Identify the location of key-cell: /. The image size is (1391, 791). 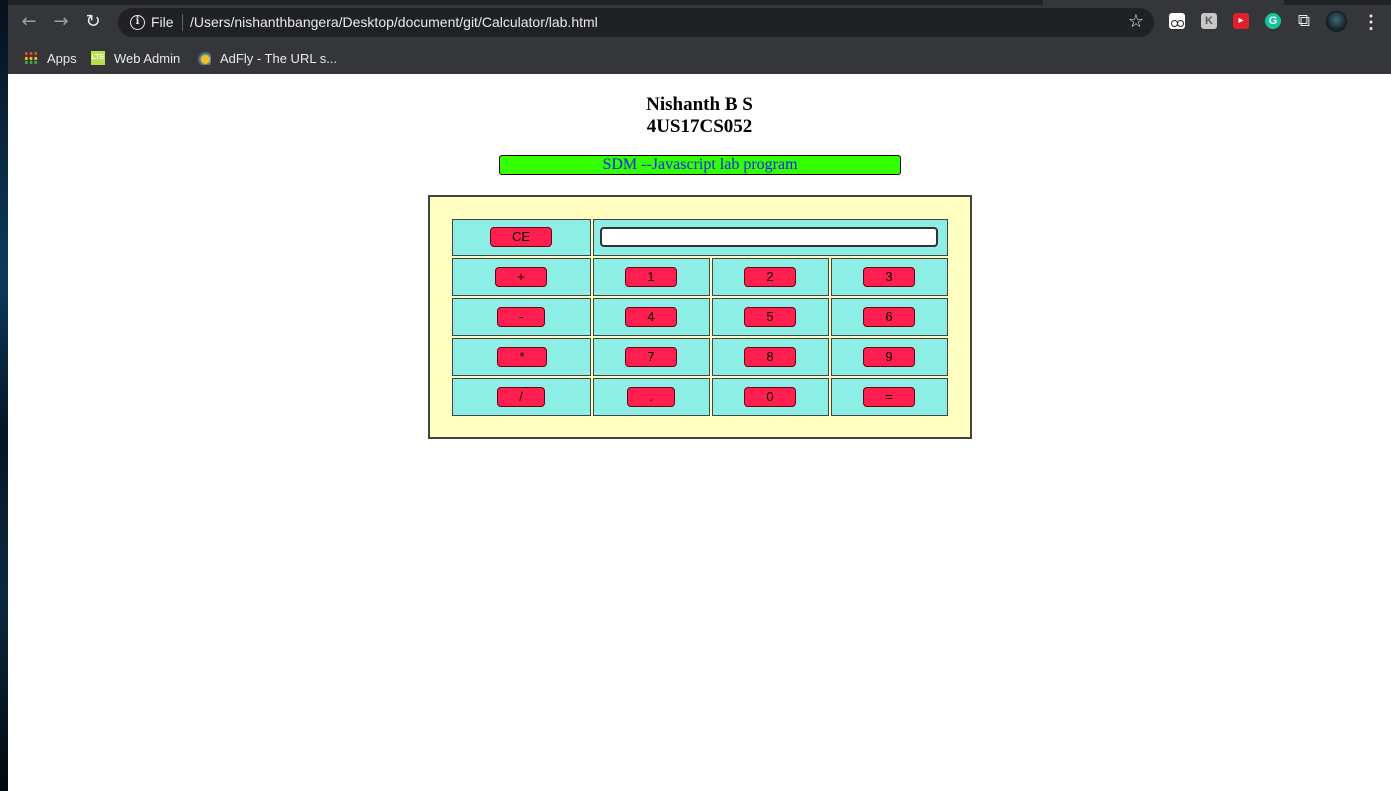
(521, 397).